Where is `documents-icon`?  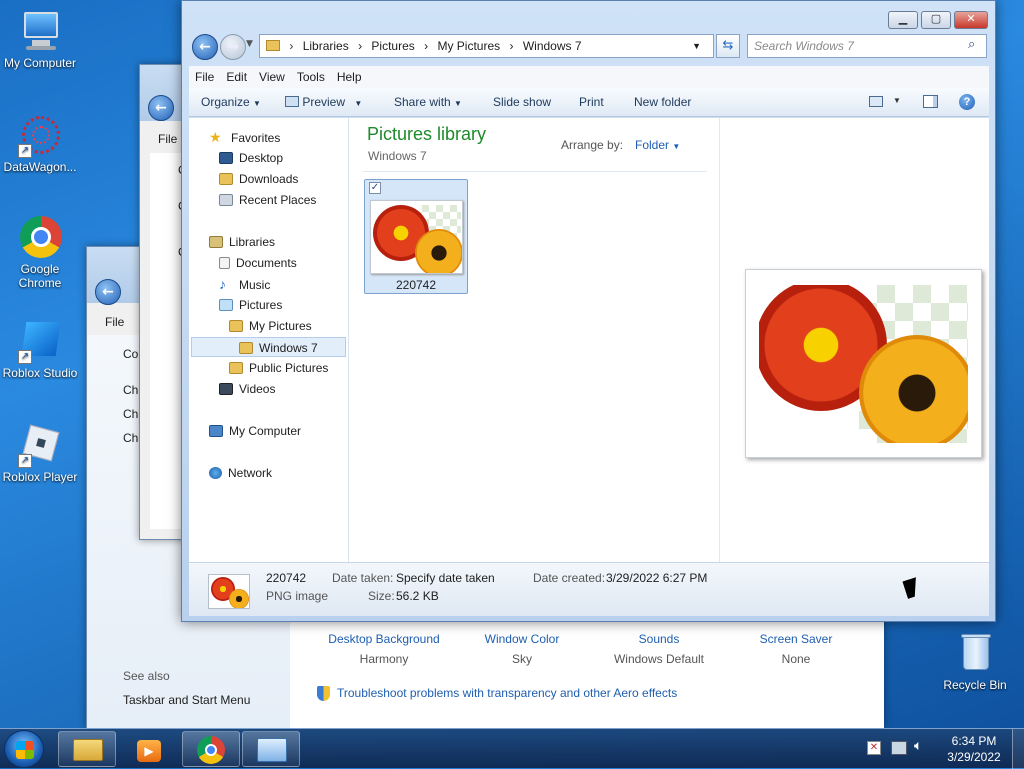 documents-icon is located at coordinates (224, 263).